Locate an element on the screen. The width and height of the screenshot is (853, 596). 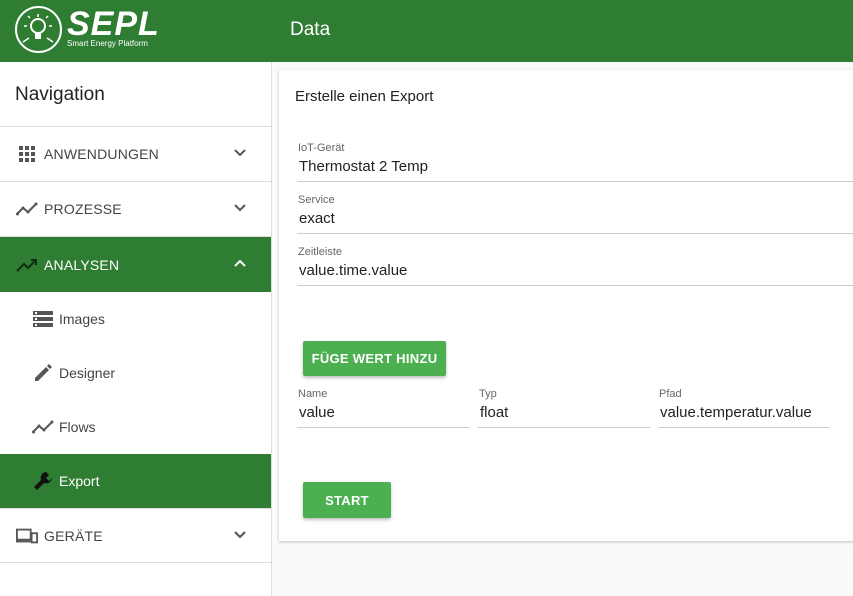
sidebar-subitem-flows: Flows is located at coordinates (135, 427).